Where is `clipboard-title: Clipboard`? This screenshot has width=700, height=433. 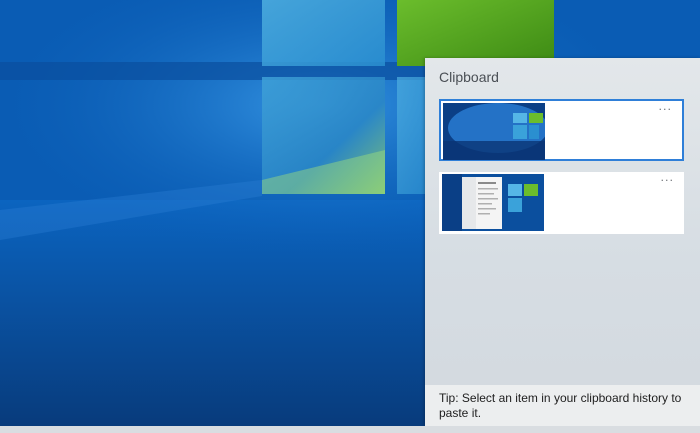 clipboard-title: Clipboard is located at coordinates (469, 77).